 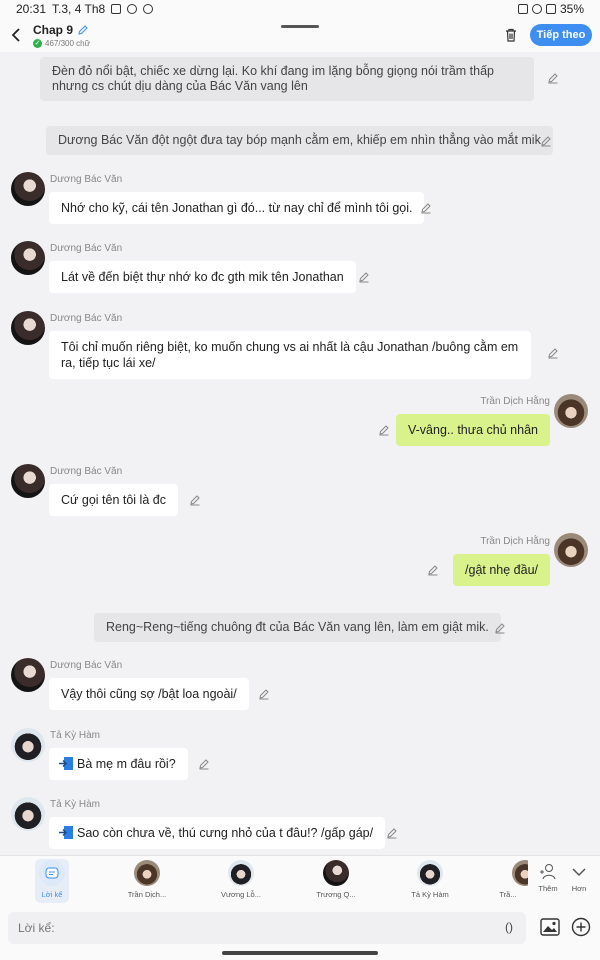 What do you see at coordinates (571, 9) in the screenshot?
I see `battery-level: 35%` at bounding box center [571, 9].